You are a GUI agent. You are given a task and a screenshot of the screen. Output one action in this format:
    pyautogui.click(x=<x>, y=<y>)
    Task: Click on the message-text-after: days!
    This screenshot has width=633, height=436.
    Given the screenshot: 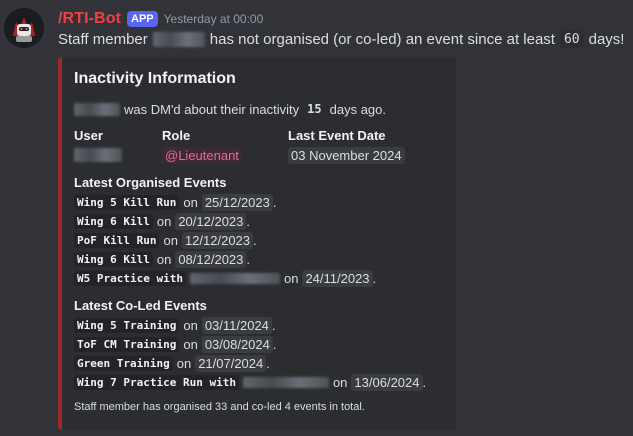 What is the action you would take?
    pyautogui.click(x=606, y=39)
    